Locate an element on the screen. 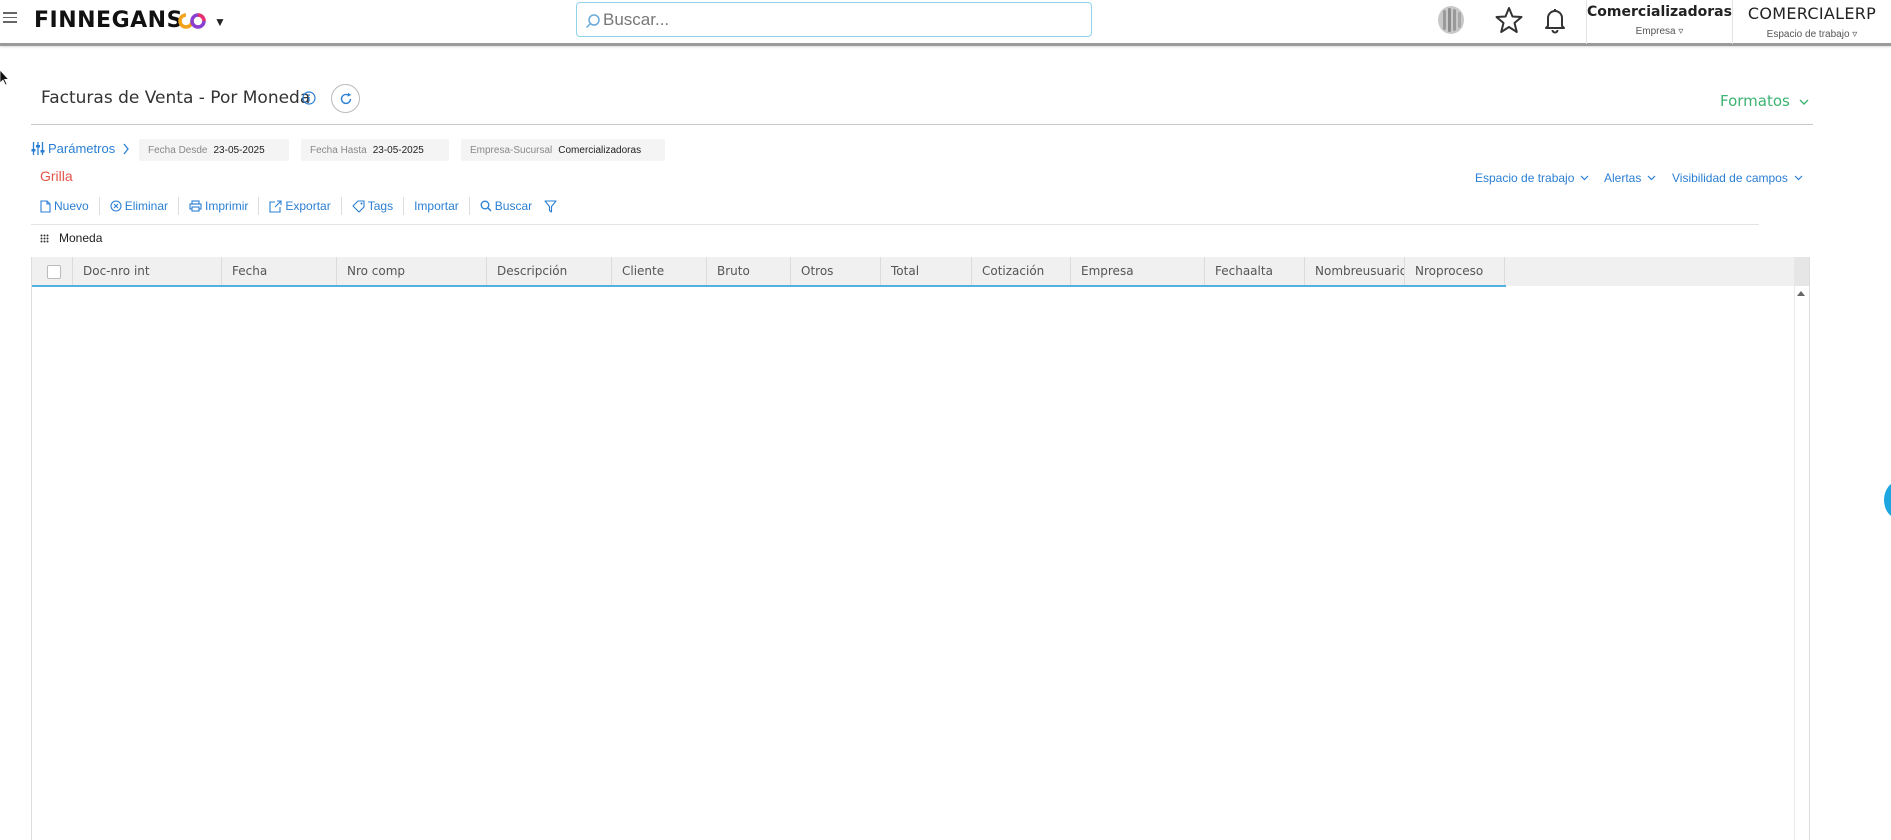 The width and height of the screenshot is (1891, 840). delete-button: Eliminar is located at coordinates (140, 206).